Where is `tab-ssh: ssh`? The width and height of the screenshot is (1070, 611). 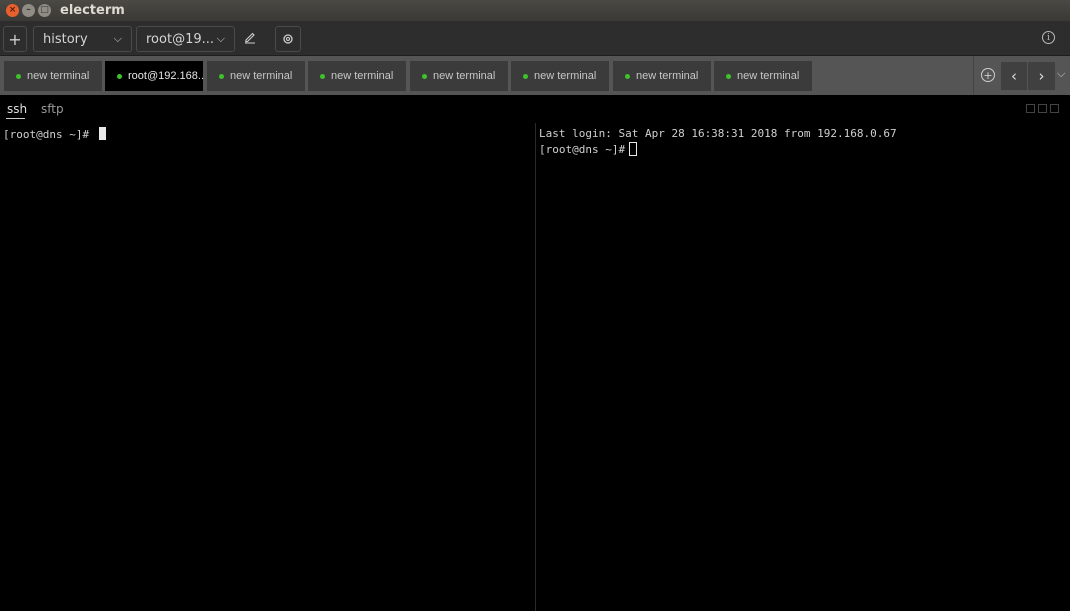 tab-ssh: ssh is located at coordinates (17, 109).